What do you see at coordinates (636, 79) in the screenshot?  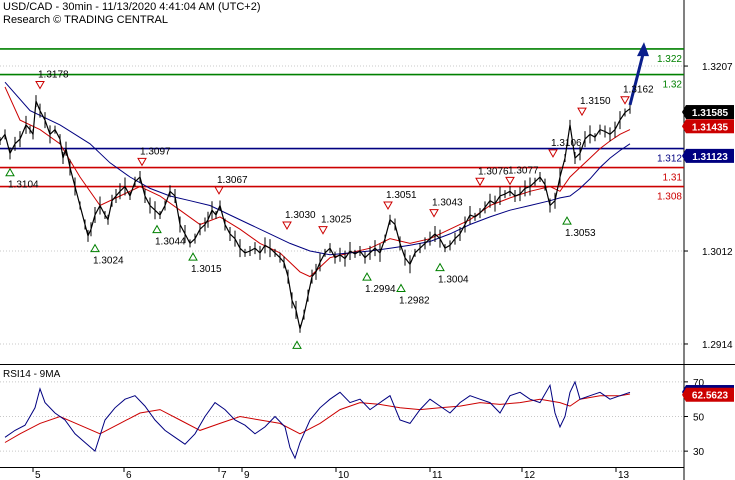 I see `forecast-arrow-shaft` at bounding box center [636, 79].